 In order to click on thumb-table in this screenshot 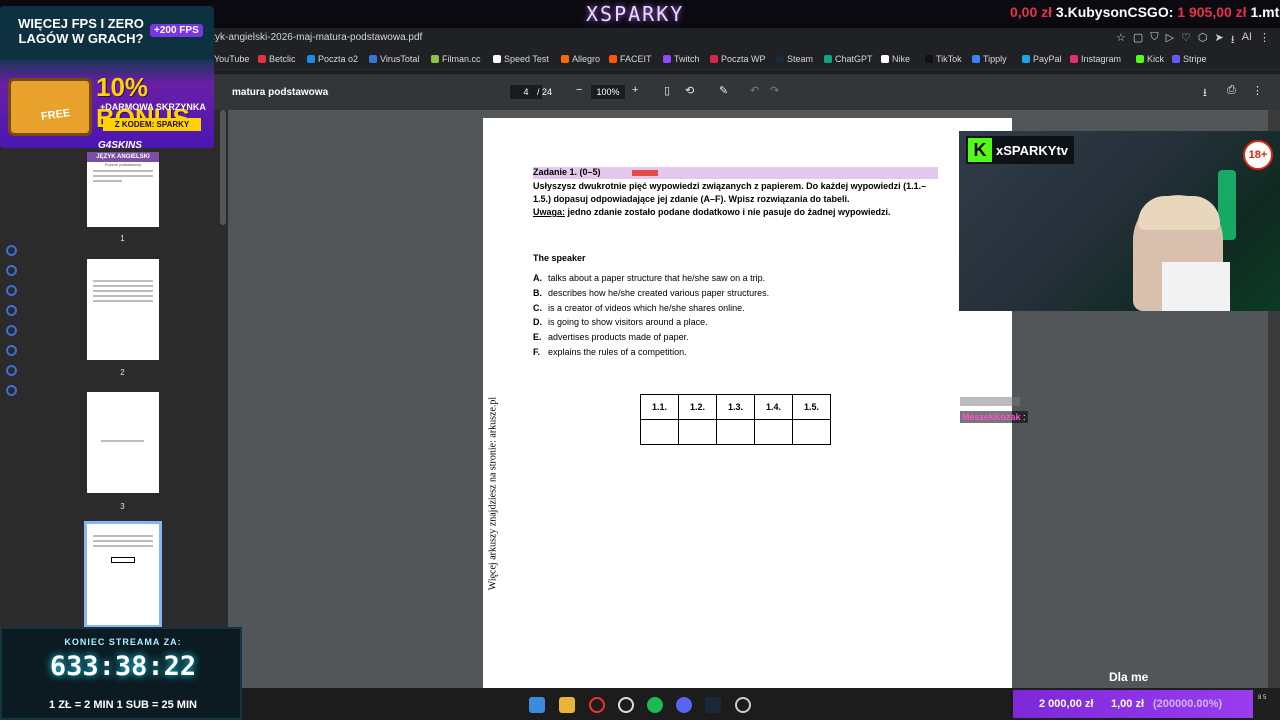, I will do `click(123, 560)`.